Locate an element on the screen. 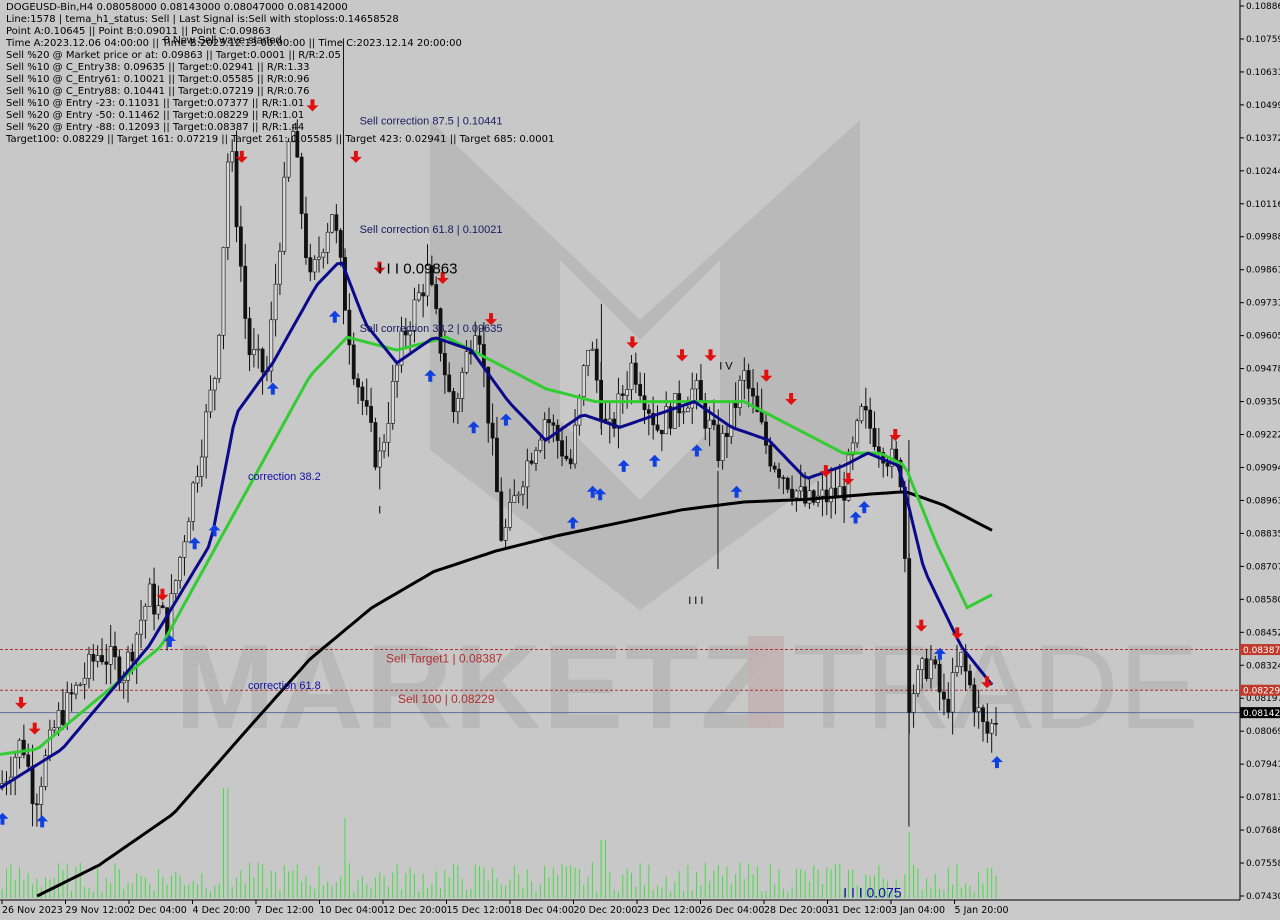  price-tick-label: 0.07813 is located at coordinates (1263, 798).